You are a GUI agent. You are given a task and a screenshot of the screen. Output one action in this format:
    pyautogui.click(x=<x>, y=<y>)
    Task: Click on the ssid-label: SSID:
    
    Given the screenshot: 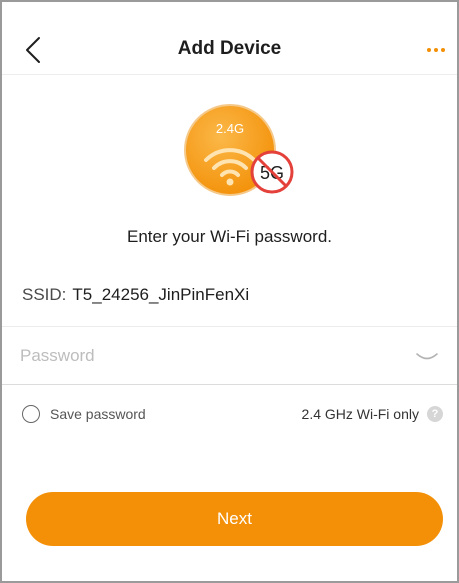 What is the action you would take?
    pyautogui.click(x=44, y=294)
    